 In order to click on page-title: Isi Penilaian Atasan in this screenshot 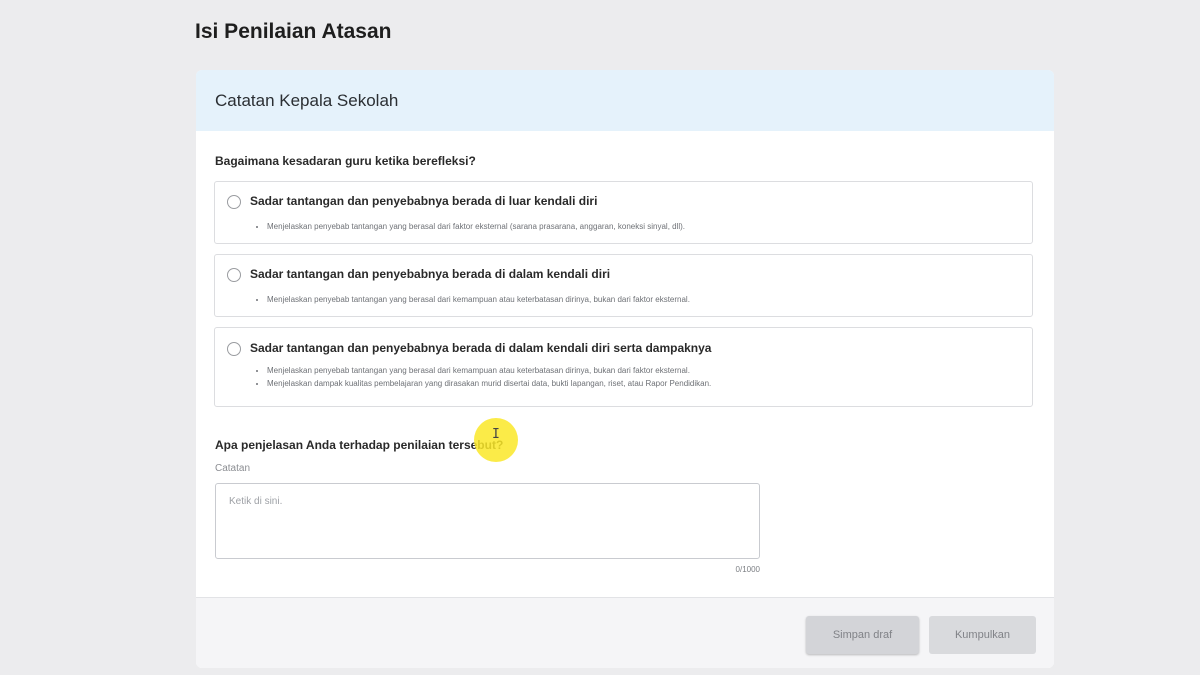, I will do `click(293, 31)`.